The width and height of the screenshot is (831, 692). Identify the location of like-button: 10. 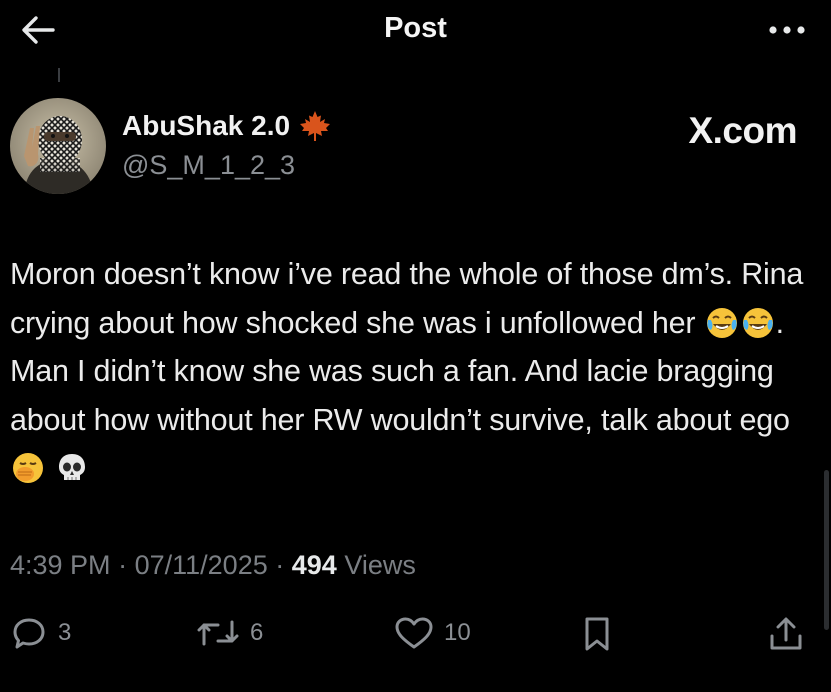
(432, 633).